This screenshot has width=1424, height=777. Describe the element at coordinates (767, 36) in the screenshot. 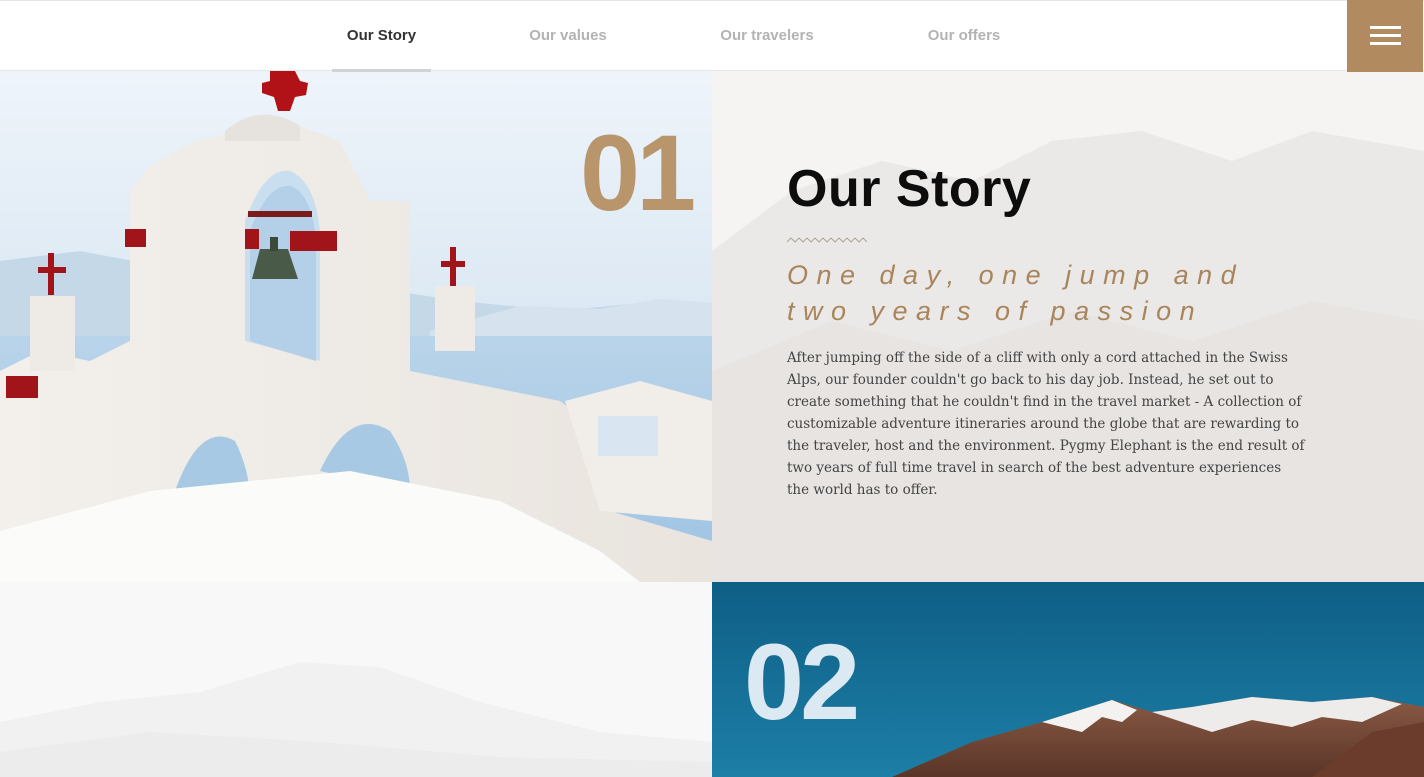

I see `tab-our-travelers: Our travelers` at that location.